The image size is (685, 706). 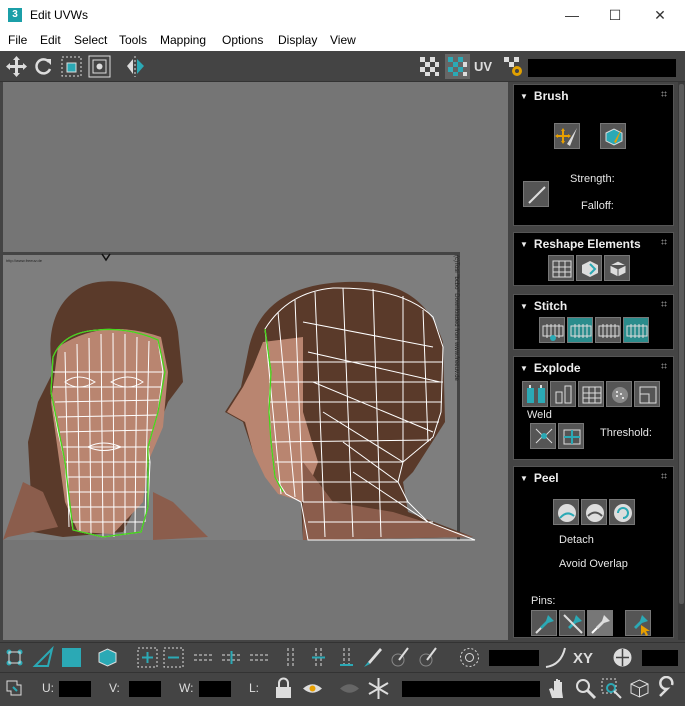 What do you see at coordinates (259, 657) in the screenshot?
I see `loop-shrink-icon` at bounding box center [259, 657].